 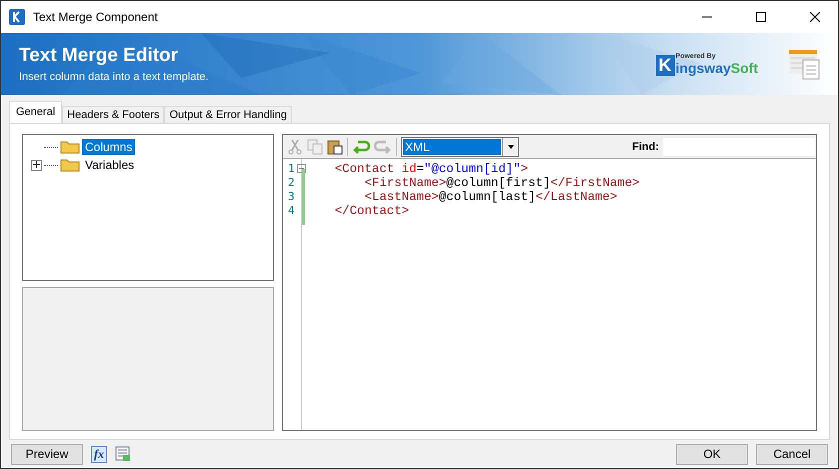 I want to click on undo-icon, so click(x=361, y=146).